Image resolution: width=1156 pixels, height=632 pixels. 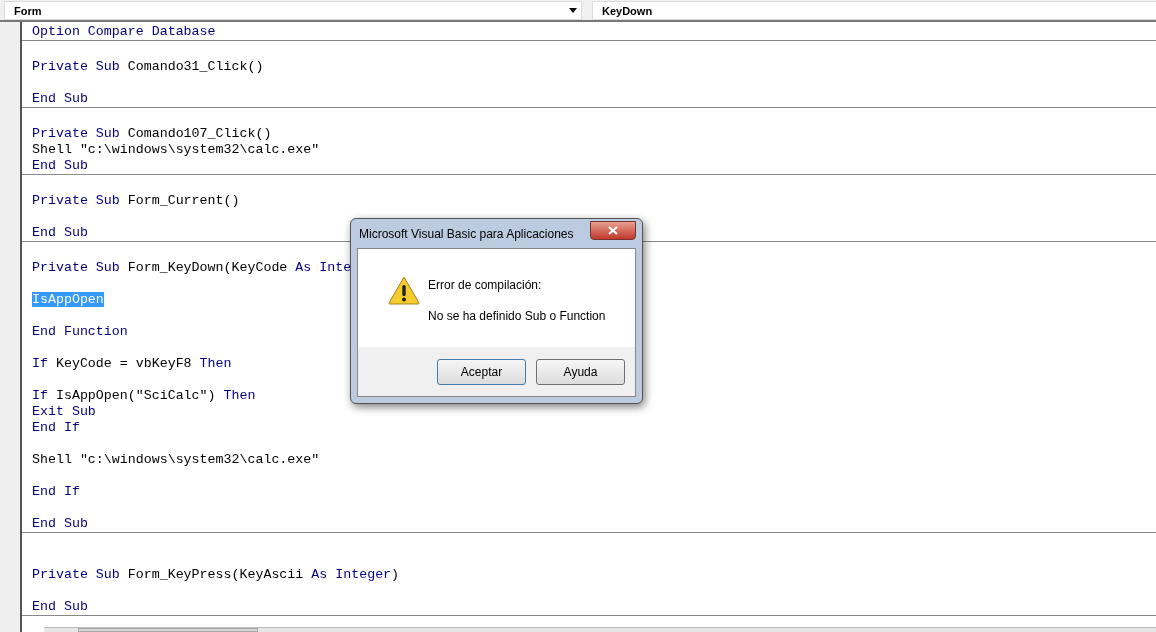 I want to click on dialog-title: Microsoft Visual Basic para Aplicaciones, so click(x=466, y=233).